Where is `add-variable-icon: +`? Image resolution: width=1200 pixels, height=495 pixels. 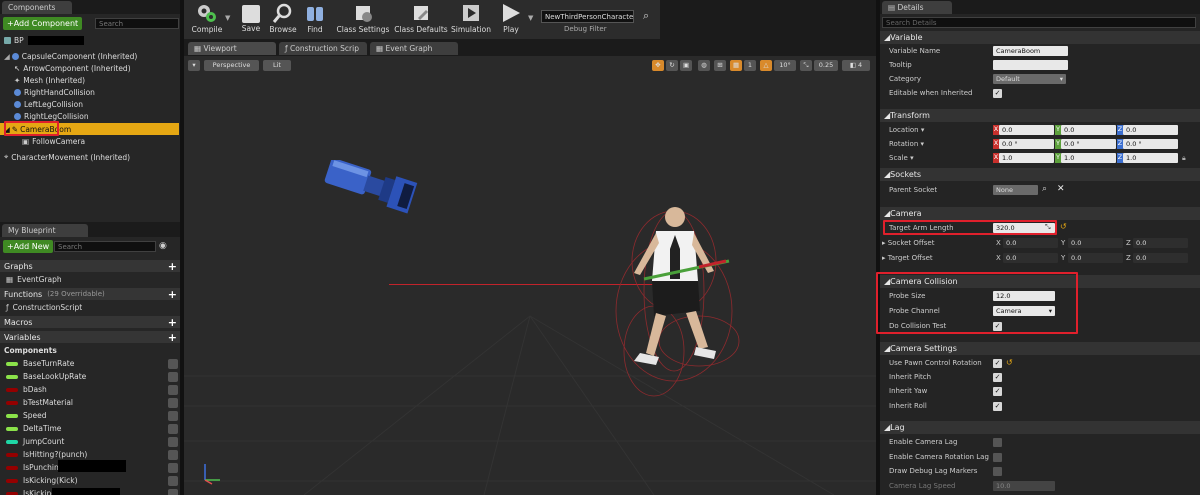 add-variable-icon: + is located at coordinates (172, 337).